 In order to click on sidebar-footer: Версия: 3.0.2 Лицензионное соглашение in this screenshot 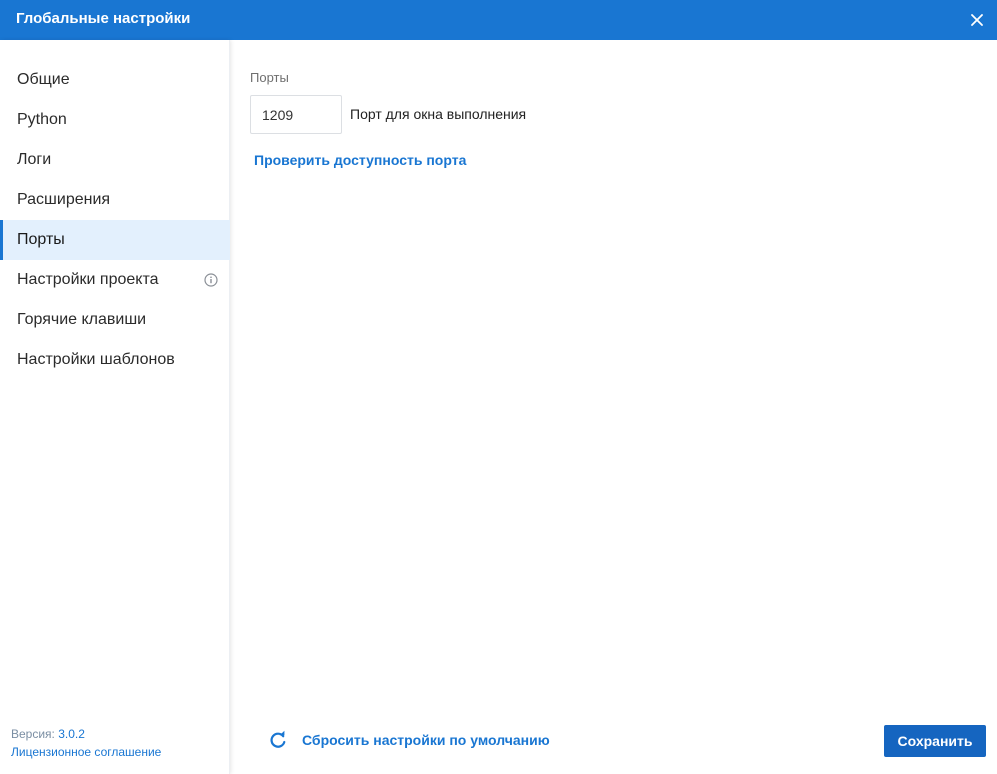, I will do `click(86, 743)`.